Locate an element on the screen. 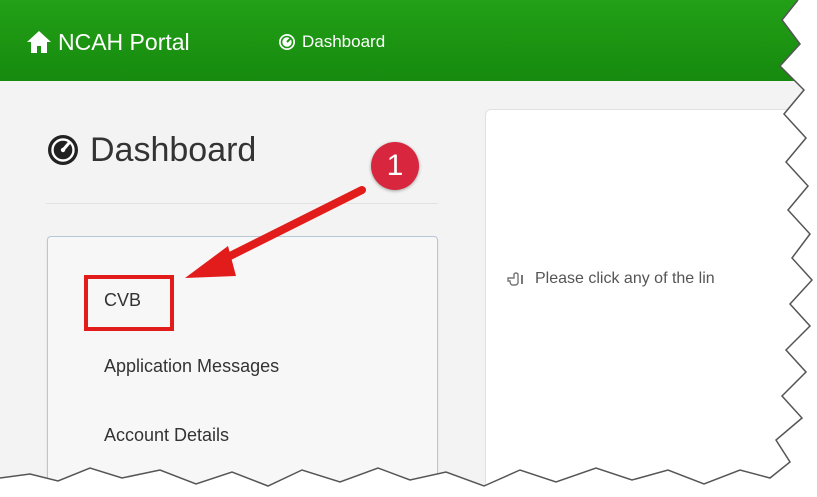 The width and height of the screenshot is (817, 497). home-icon is located at coordinates (39, 42).